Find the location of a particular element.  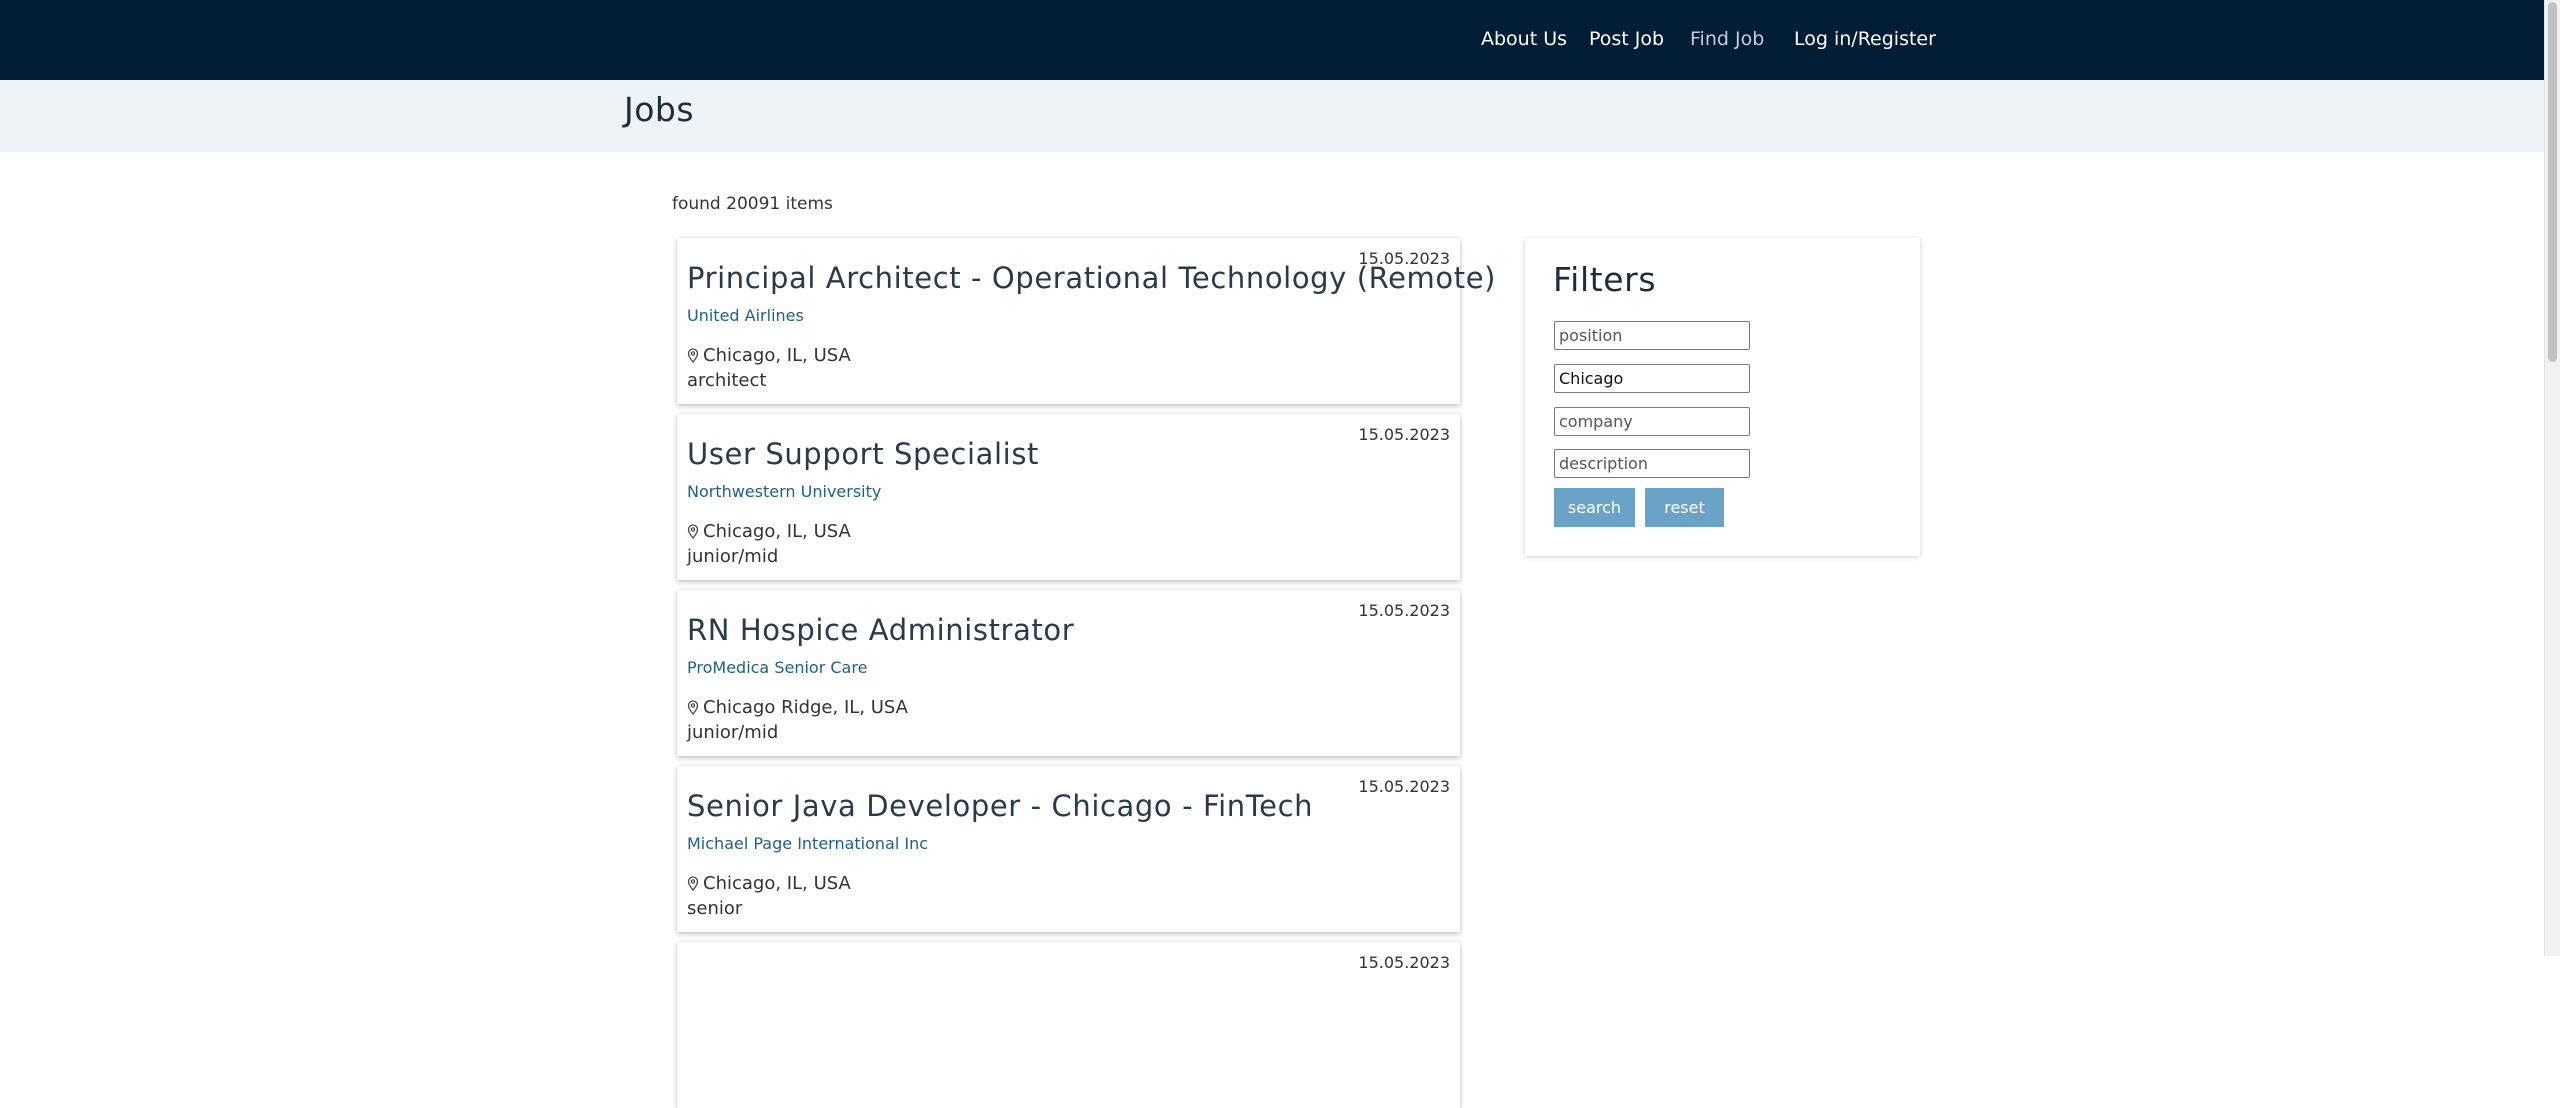

nav-post-job: Post Job is located at coordinates (1626, 39).